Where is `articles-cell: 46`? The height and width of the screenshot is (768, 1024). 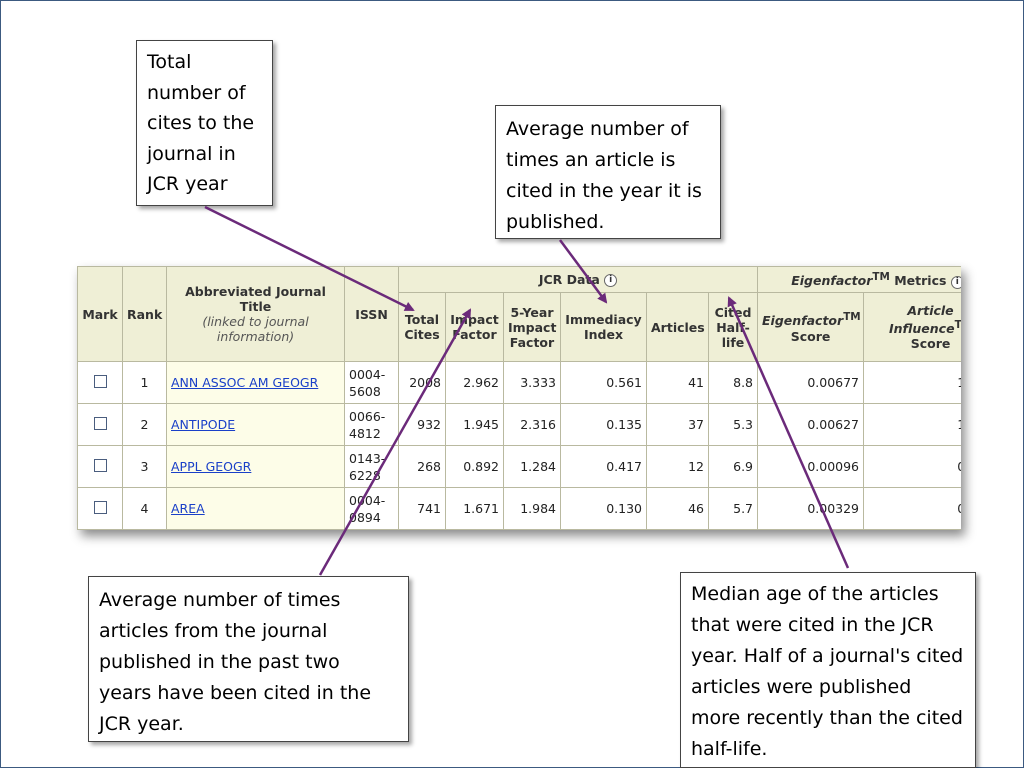
articles-cell: 46 is located at coordinates (677, 508).